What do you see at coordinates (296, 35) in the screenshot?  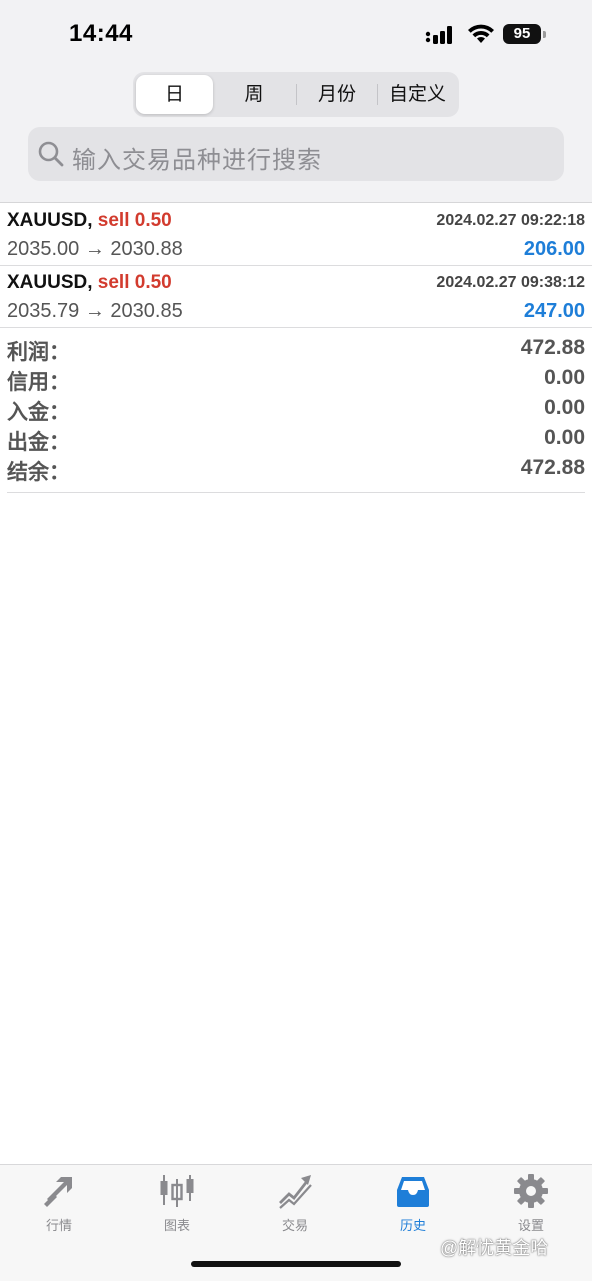 I see `status-bar: 14:44 95` at bounding box center [296, 35].